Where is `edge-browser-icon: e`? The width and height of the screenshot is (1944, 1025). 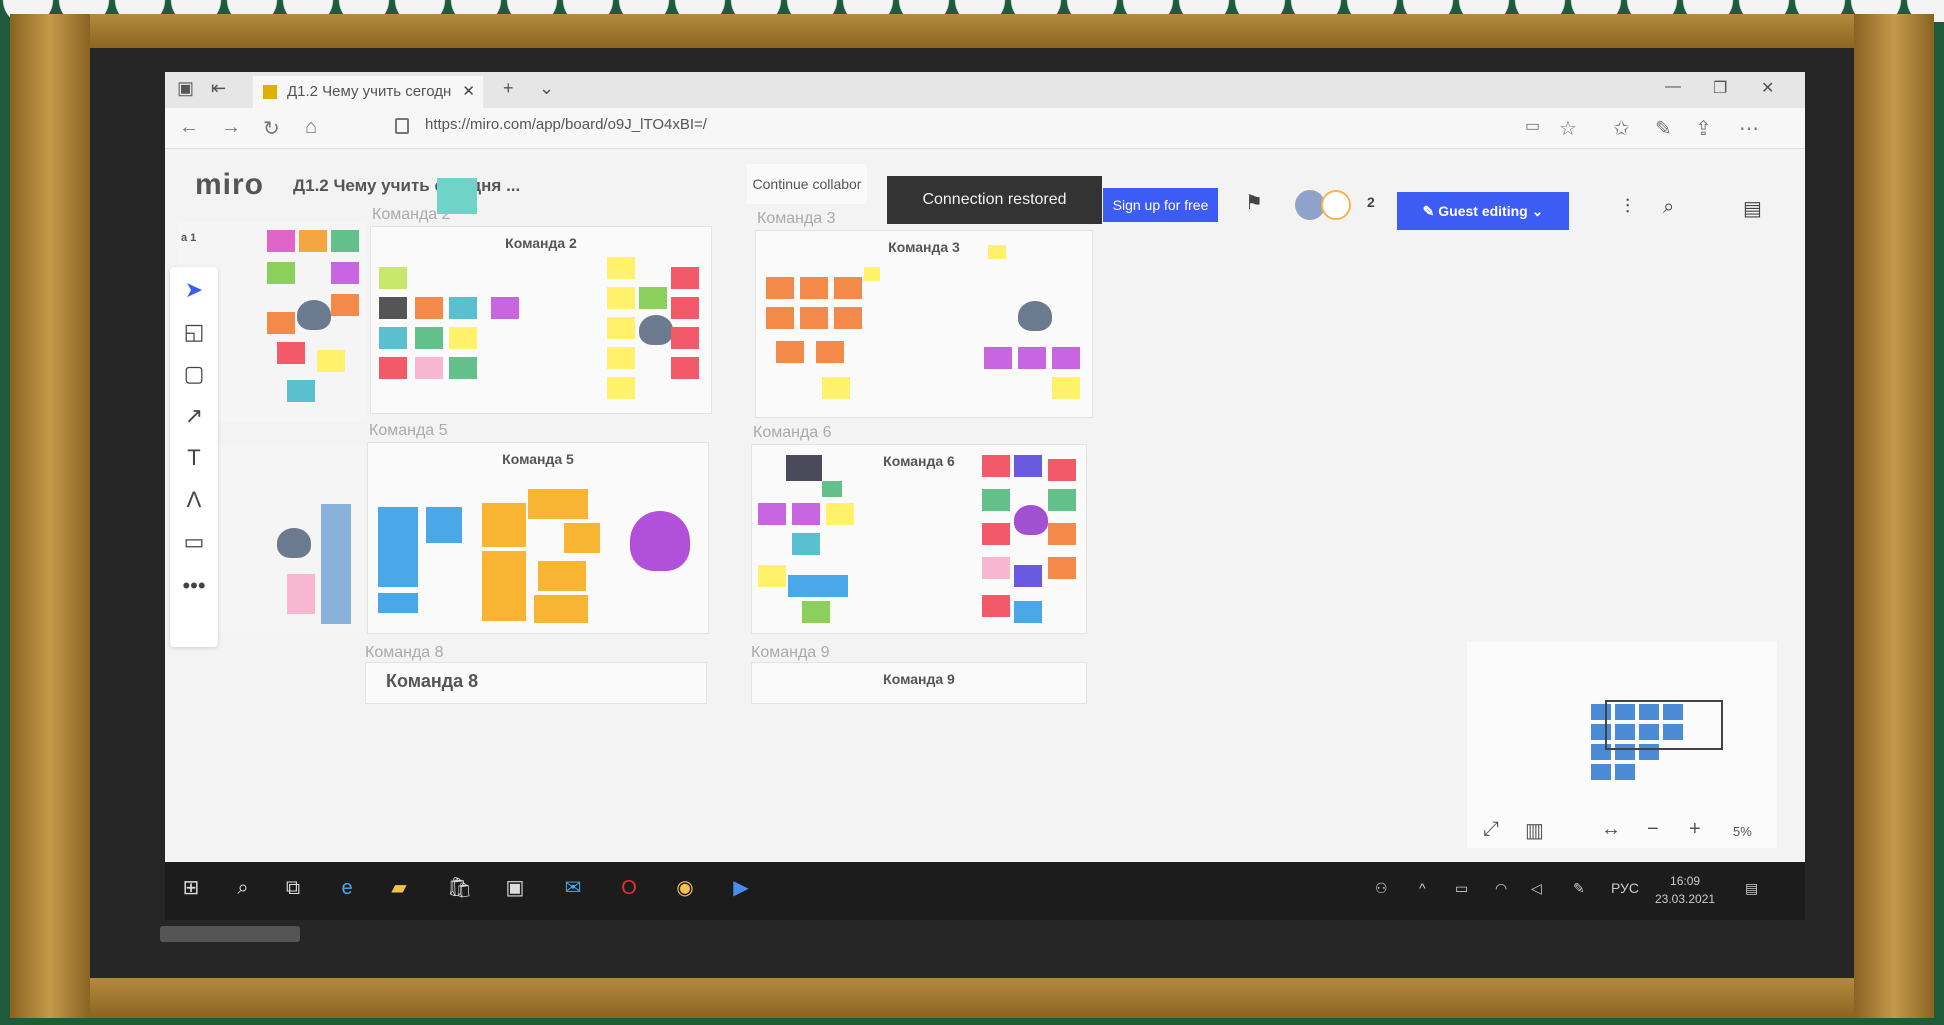
edge-browser-icon: e is located at coordinates (347, 888).